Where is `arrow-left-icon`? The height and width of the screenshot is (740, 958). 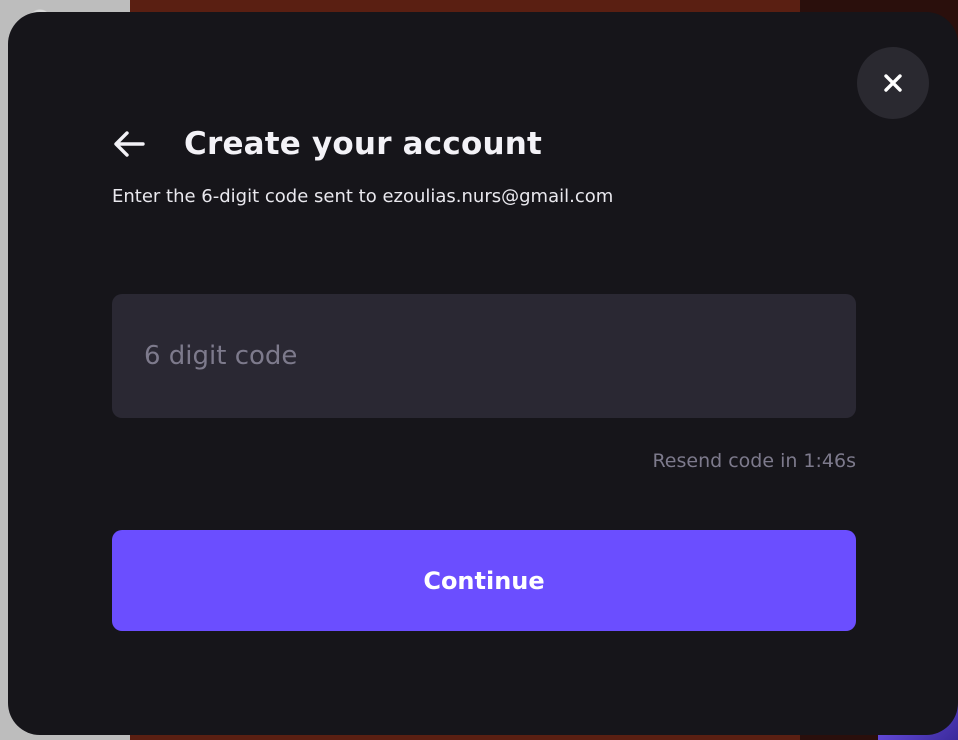
arrow-left-icon is located at coordinates (129, 144).